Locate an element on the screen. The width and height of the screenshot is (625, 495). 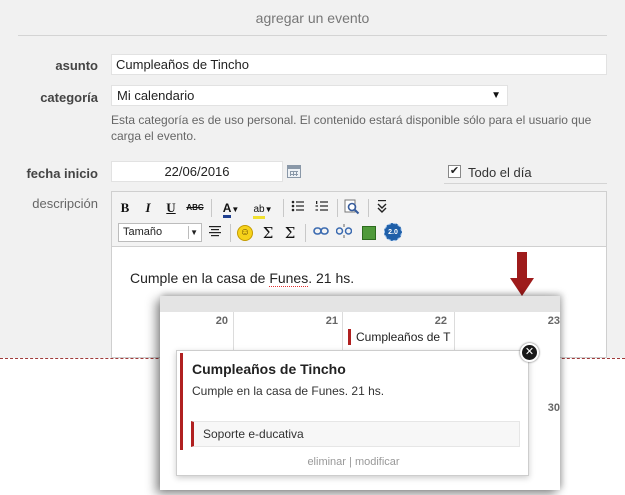
all-day-checkbox: ✔ is located at coordinates (454, 171).